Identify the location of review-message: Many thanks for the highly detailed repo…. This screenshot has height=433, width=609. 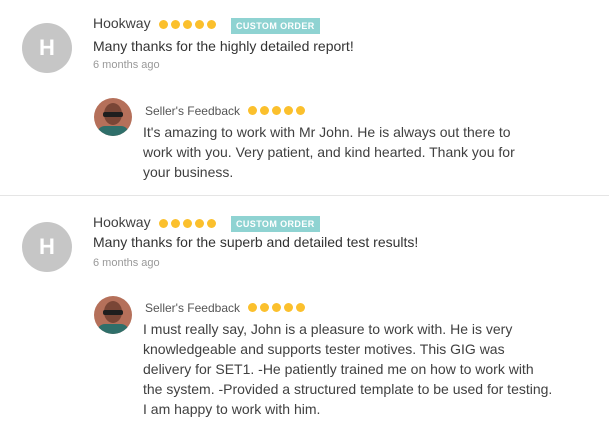
(223, 46).